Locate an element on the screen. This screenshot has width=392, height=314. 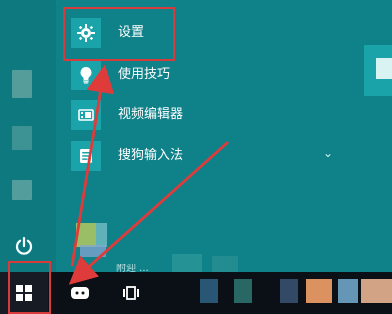
tips-item: 使用技巧 is located at coordinates (201, 75).